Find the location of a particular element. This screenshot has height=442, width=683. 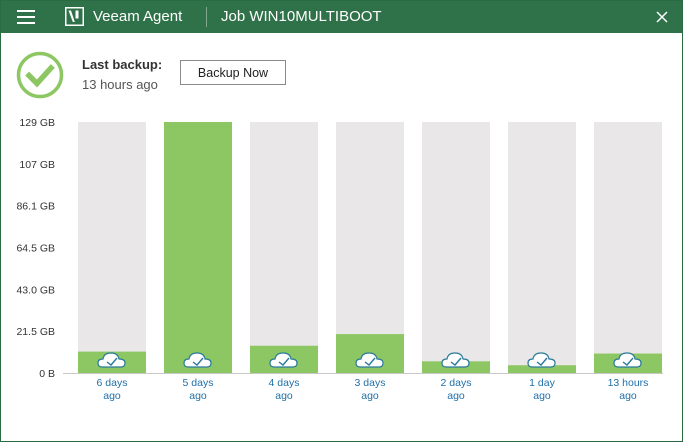

veeam-logo-icon is located at coordinates (74, 16).